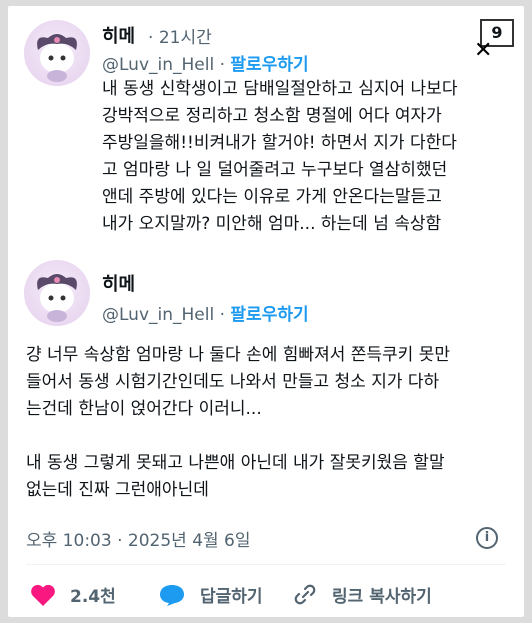 This screenshot has width=532, height=623. Describe the element at coordinates (231, 597) in the screenshot. I see `reply-label: 답글하기` at that location.